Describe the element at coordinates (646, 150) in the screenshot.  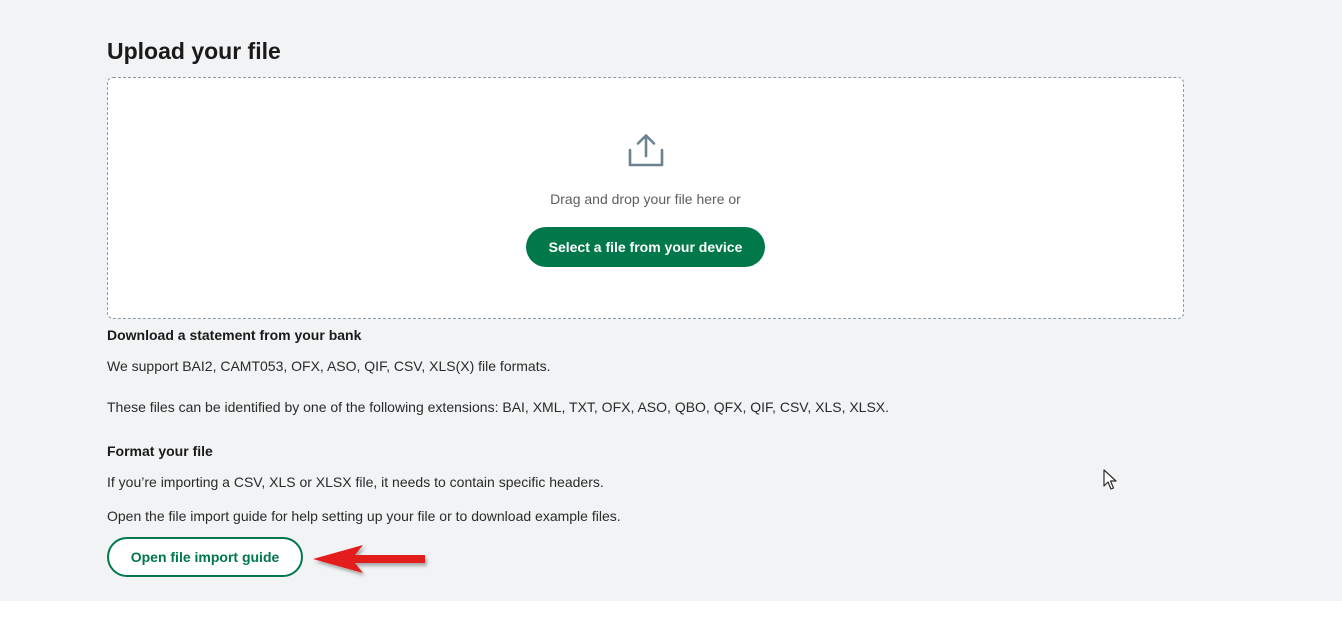
I see `upload-icon` at that location.